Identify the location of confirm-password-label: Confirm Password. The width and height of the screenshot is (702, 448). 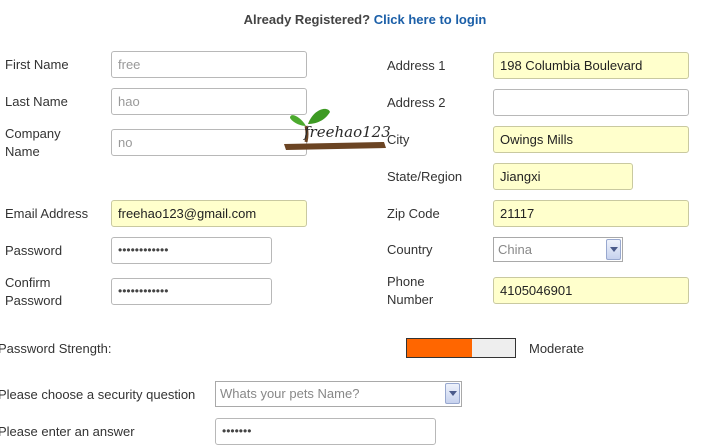
(34, 291).